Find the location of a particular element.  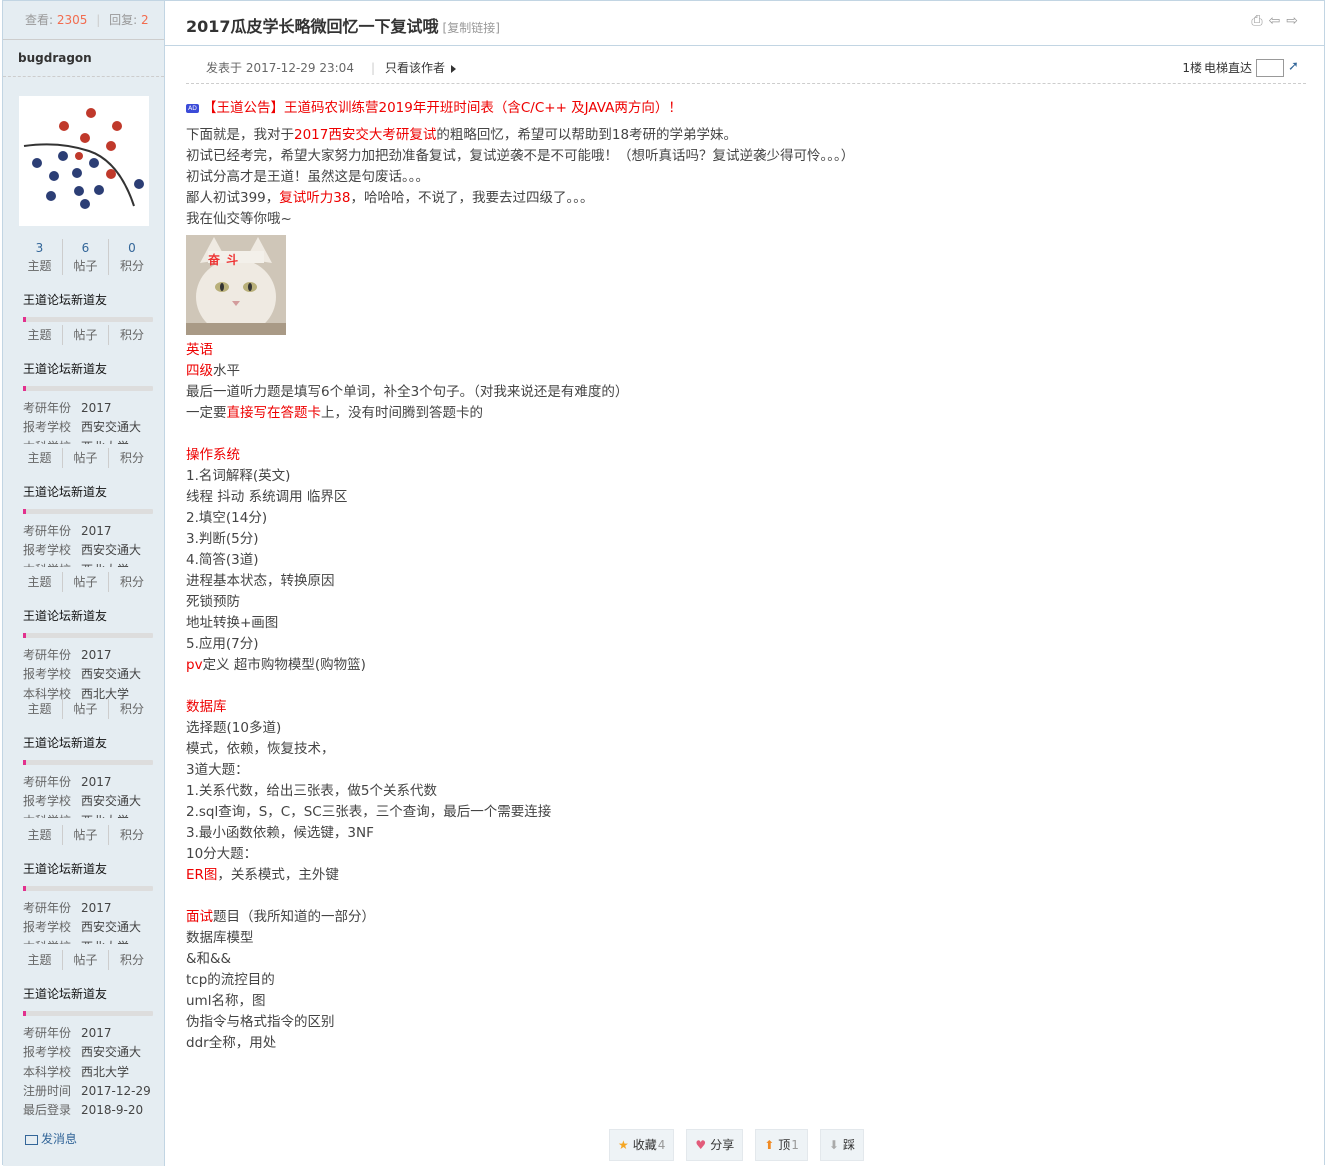

go-icon: ➚ is located at coordinates (1296, 67).